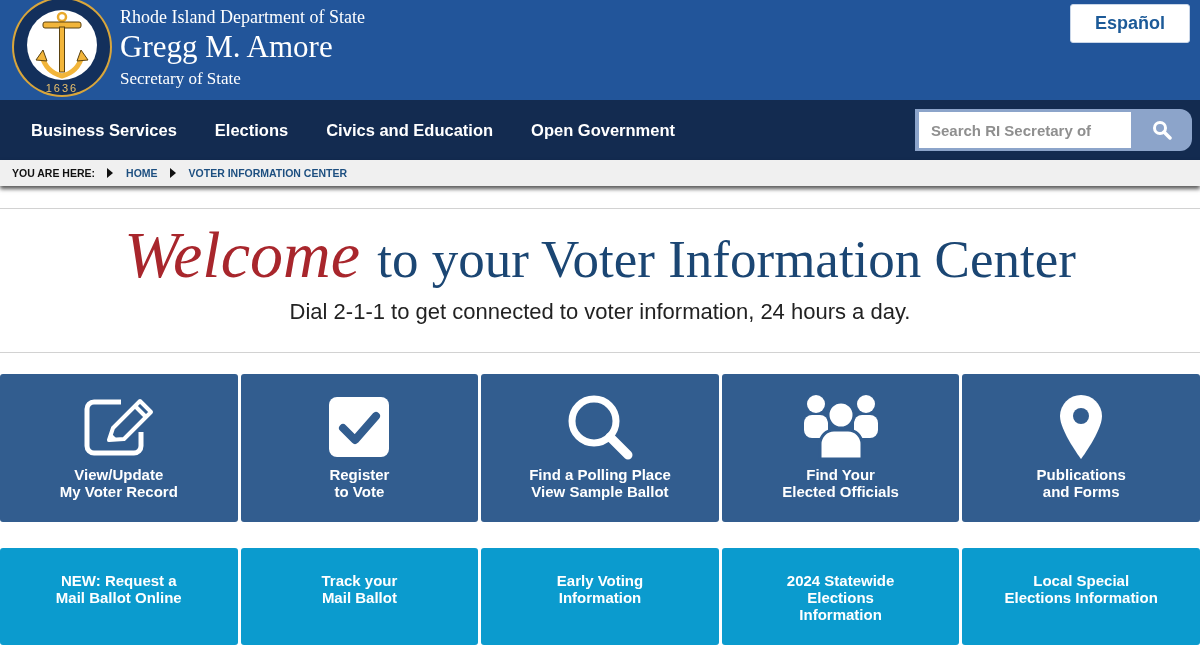  What do you see at coordinates (54, 173) in the screenshot?
I see `breadcrumb-label: YOU ARE HERE:` at bounding box center [54, 173].